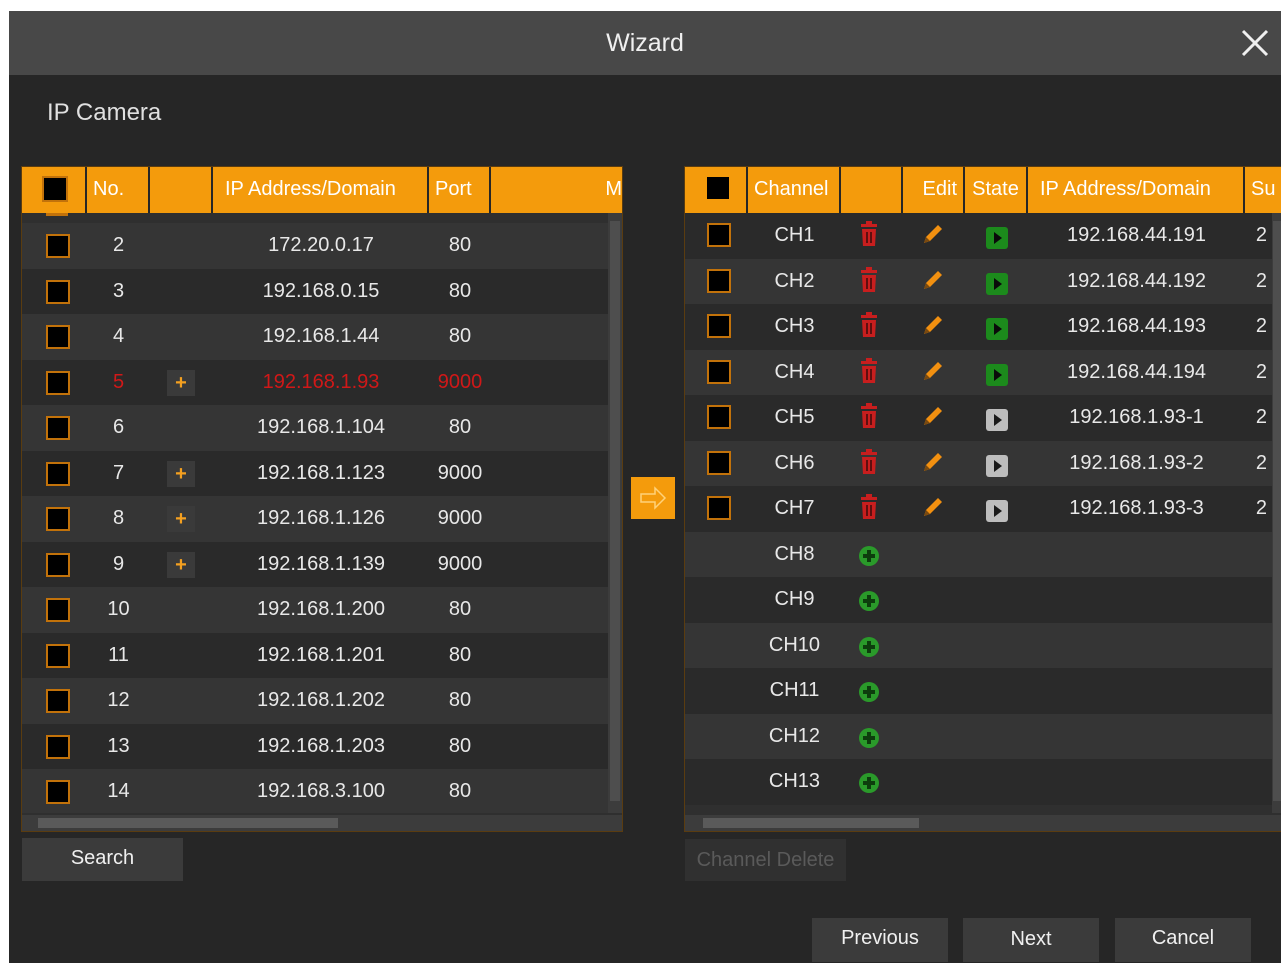  Describe the element at coordinates (983, 782) in the screenshot. I see `table-row: CH13` at that location.